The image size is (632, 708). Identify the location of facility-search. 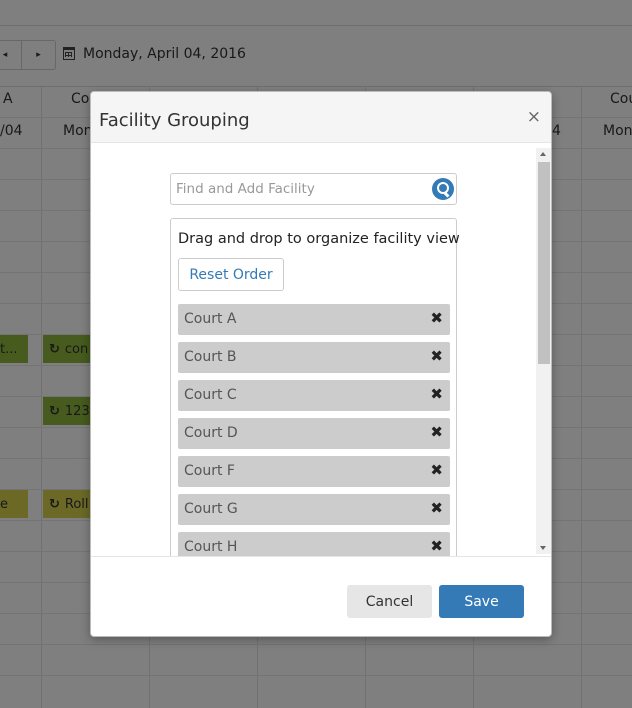
(313, 189).